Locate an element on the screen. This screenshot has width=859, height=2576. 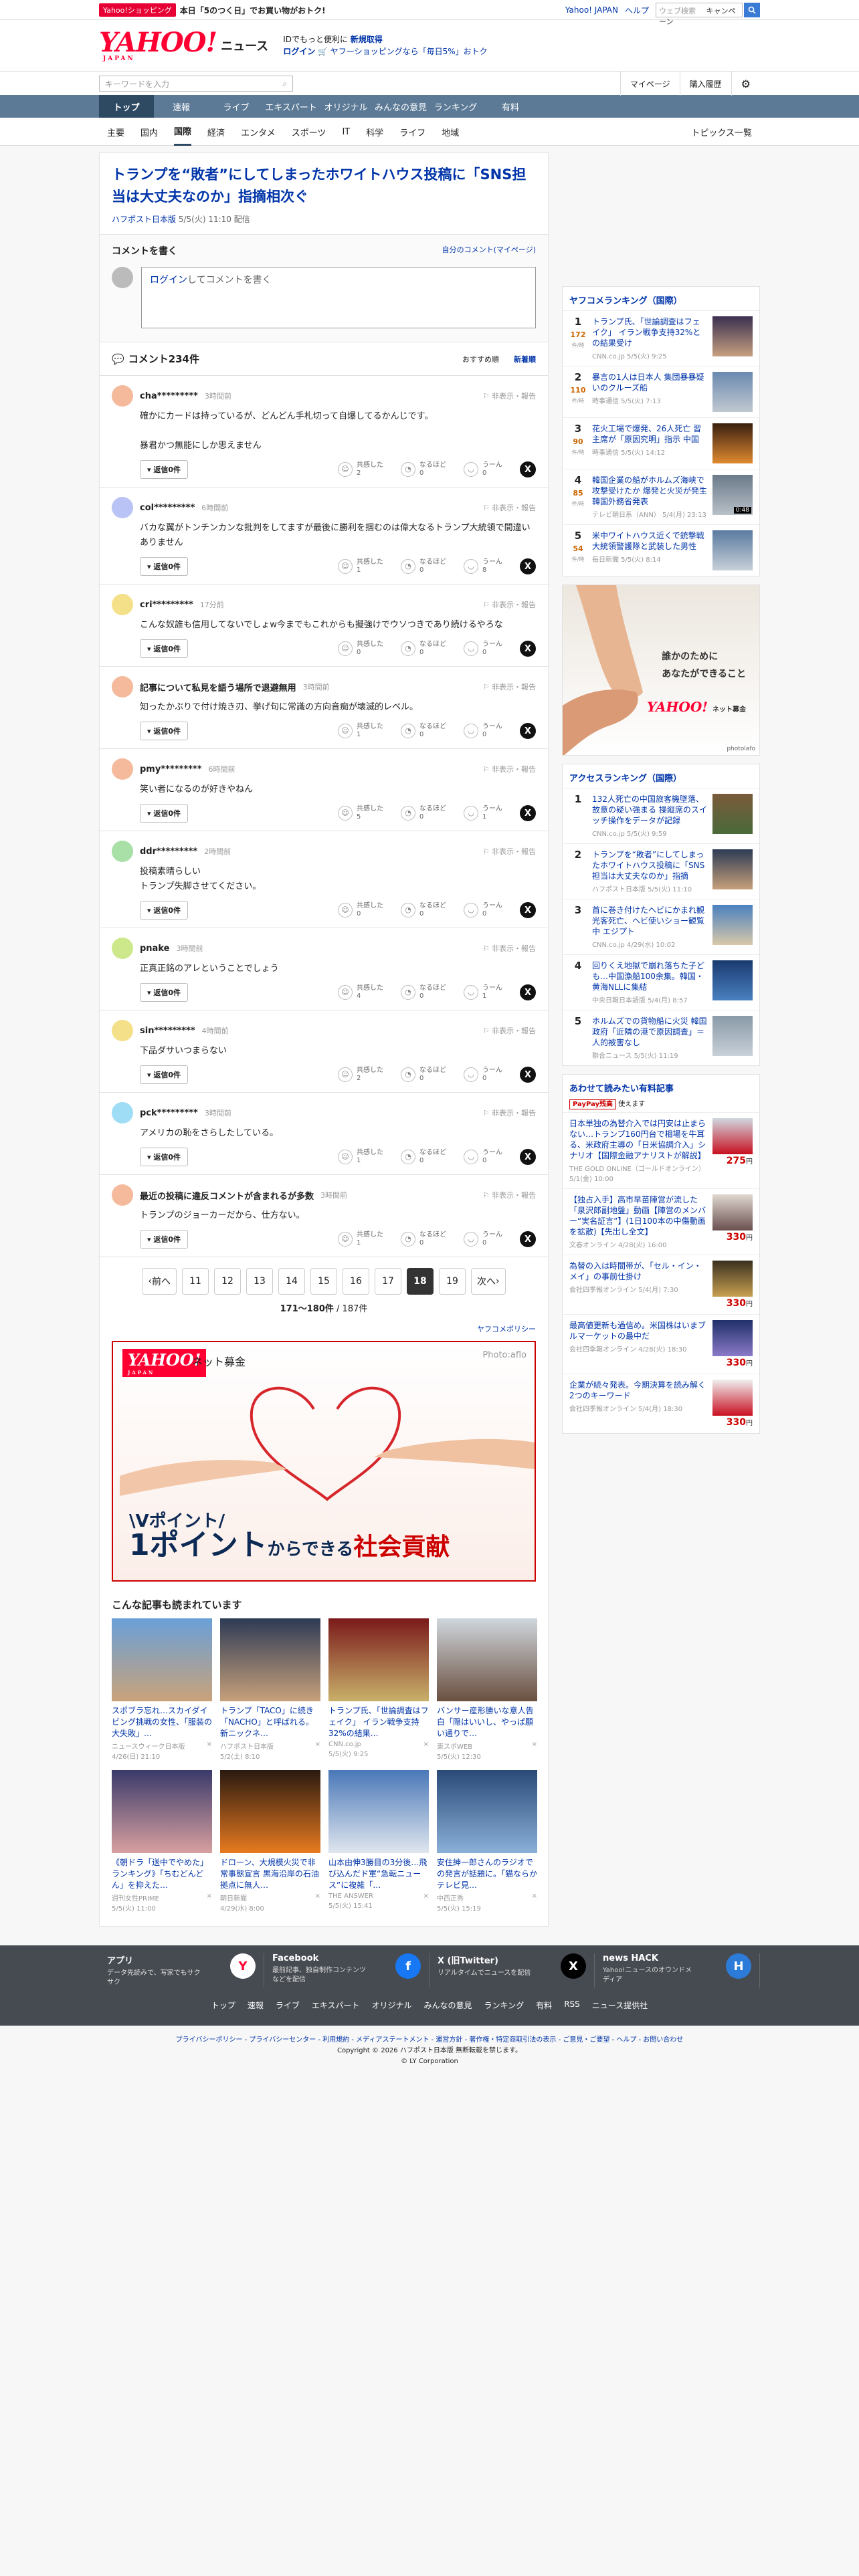
news-hack-icon: H is located at coordinates (738, 1966).